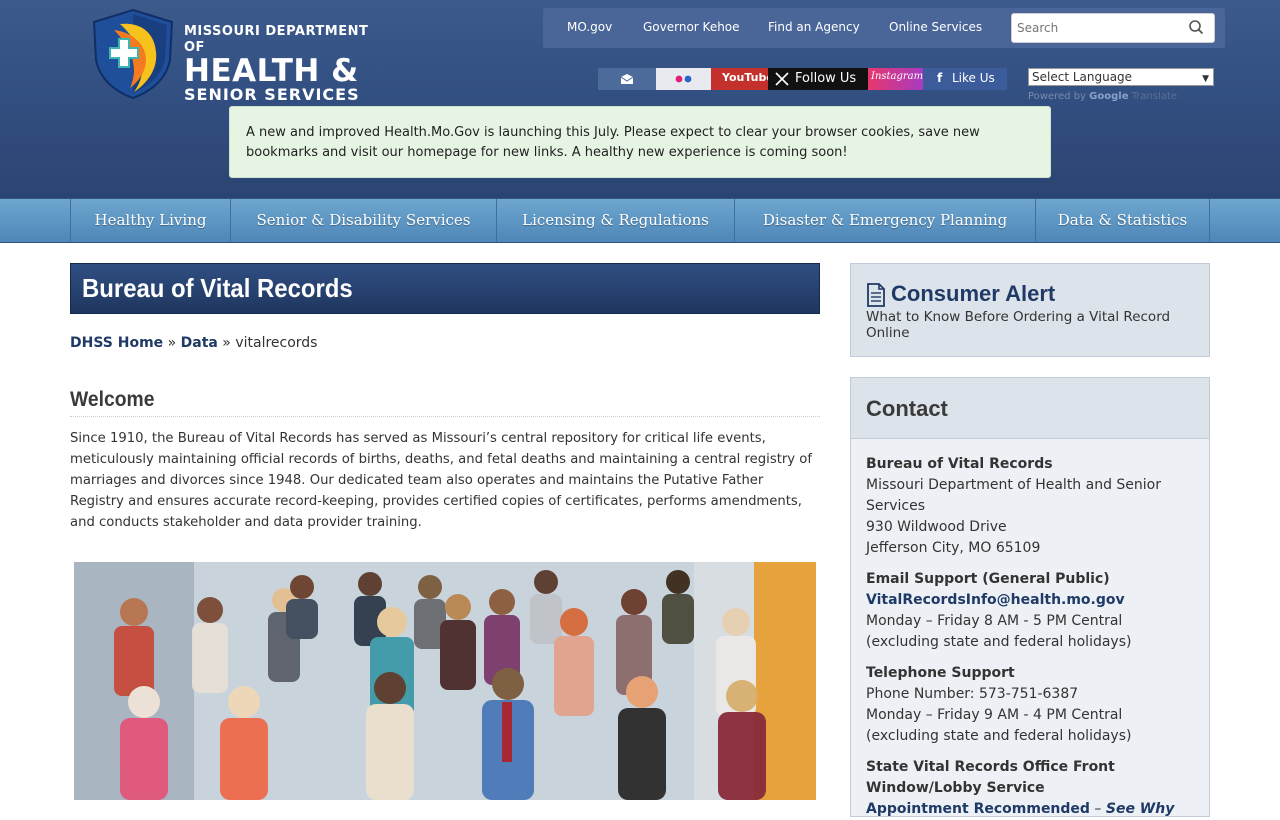 This screenshot has width=1280, height=820. What do you see at coordinates (691, 27) in the screenshot?
I see `topnav-link-governor: Governor Kehoe` at bounding box center [691, 27].